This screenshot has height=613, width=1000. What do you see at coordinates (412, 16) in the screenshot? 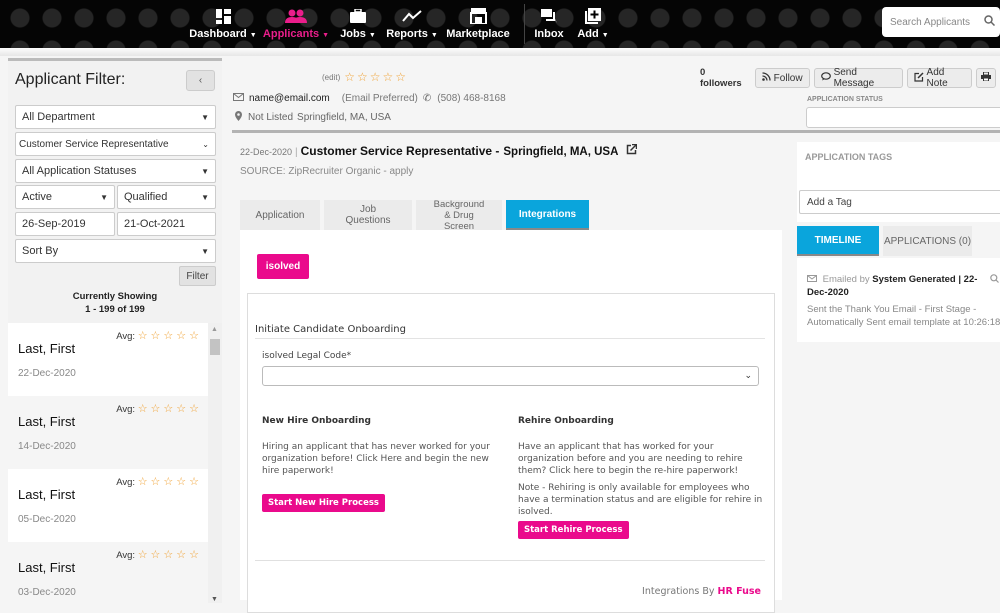
I see `line-chart-icon` at bounding box center [412, 16].